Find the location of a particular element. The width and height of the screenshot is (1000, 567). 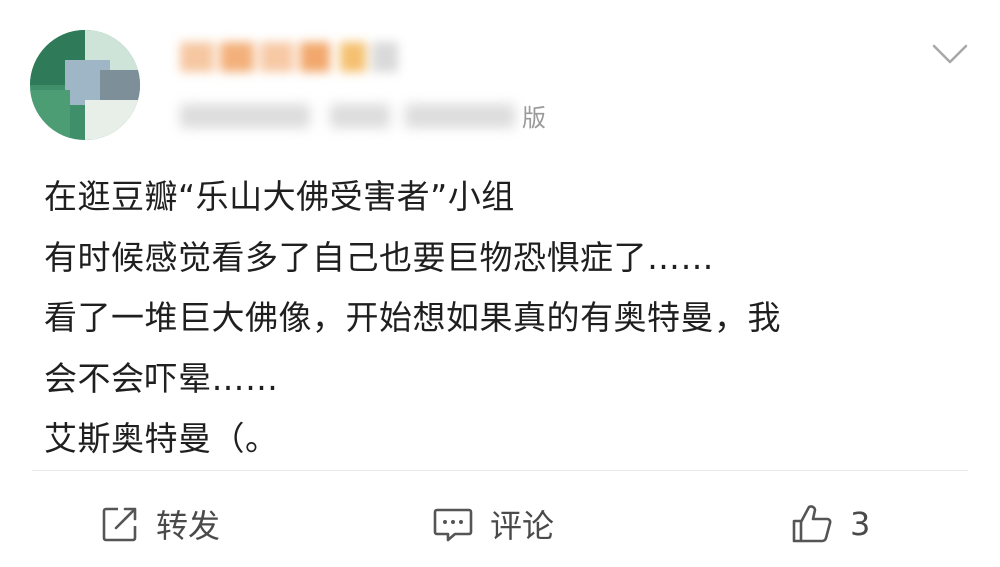

repost-label: 转发 is located at coordinates (188, 526).